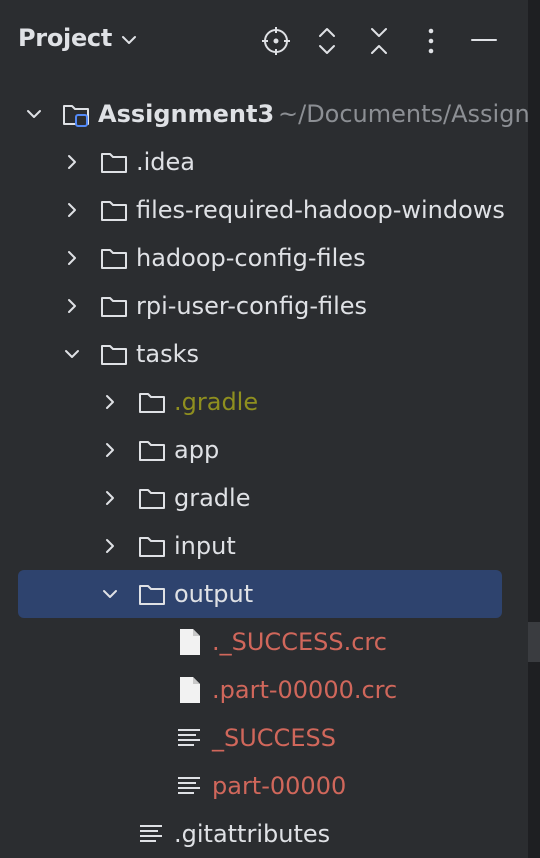 This screenshot has height=858, width=540. I want to click on tree-item-part-00000: part-00000, so click(264, 786).